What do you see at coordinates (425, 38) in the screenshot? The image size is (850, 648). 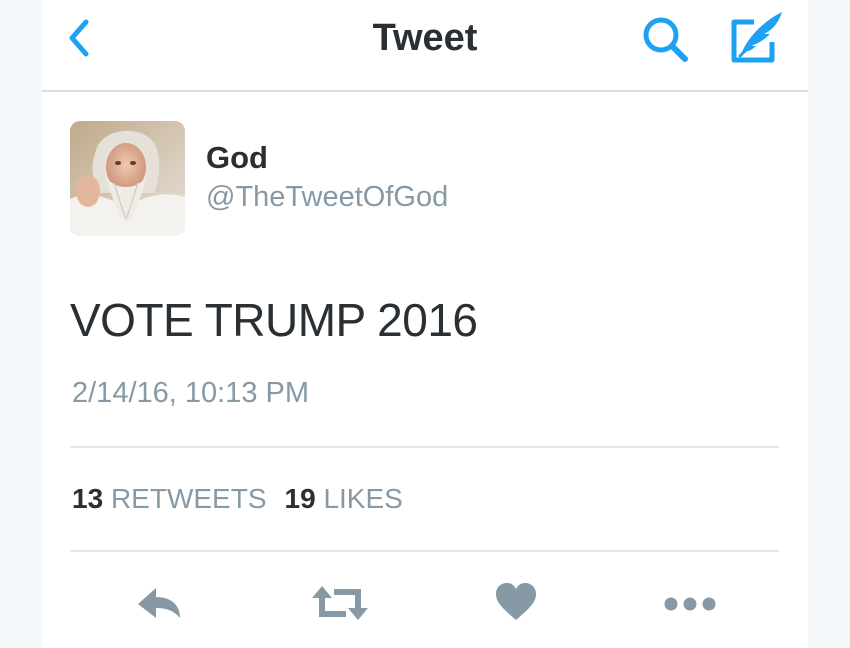 I see `page-title: Tweet` at bounding box center [425, 38].